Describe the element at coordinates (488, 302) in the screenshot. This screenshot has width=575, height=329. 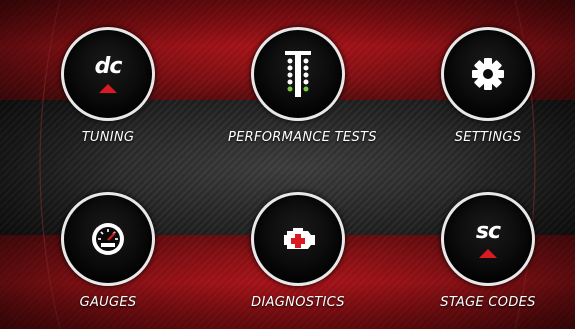
I see `stage-codes-label: STAGE CODES` at that location.